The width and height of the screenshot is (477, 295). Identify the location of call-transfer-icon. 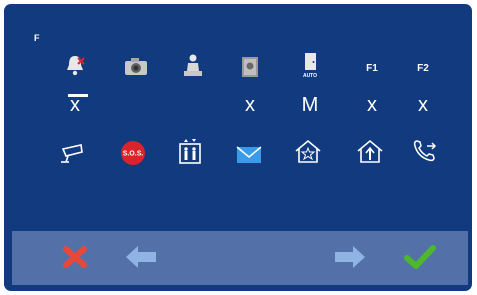
(426, 151).